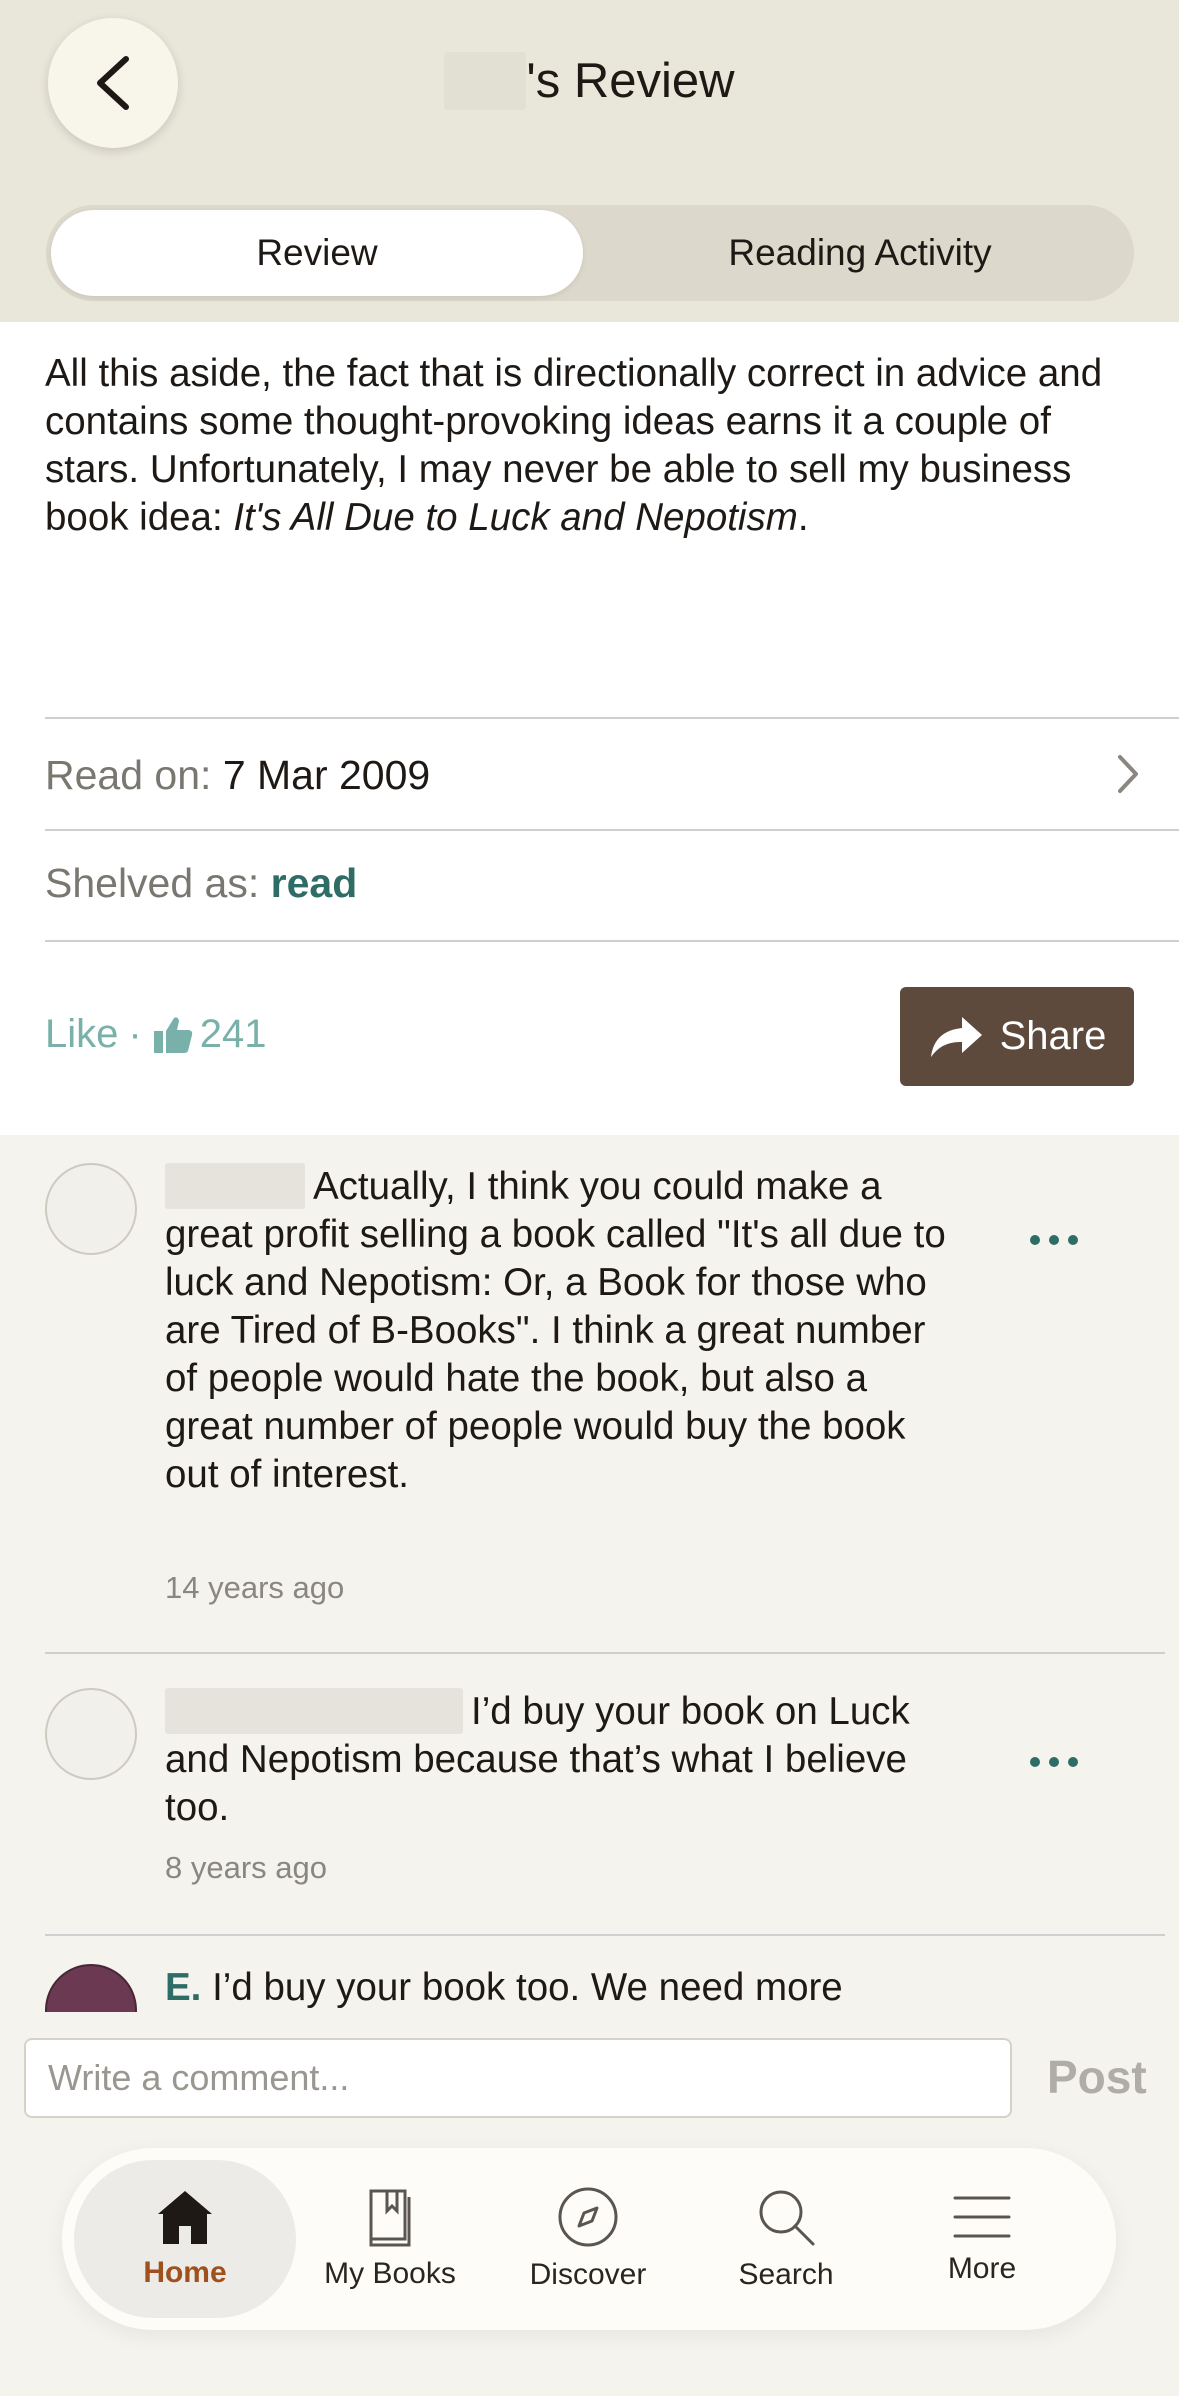 This screenshot has height=2396, width=1179. Describe the element at coordinates (588, 2217) in the screenshot. I see `compass-icon` at that location.